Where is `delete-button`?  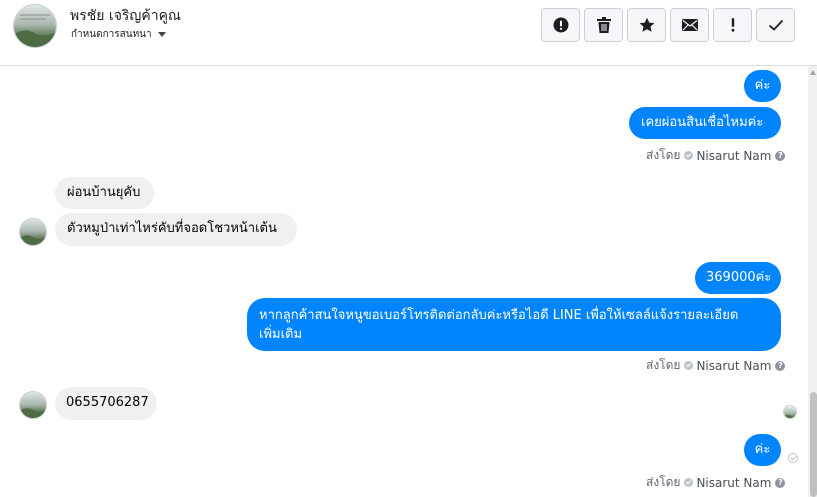
delete-button is located at coordinates (603, 25).